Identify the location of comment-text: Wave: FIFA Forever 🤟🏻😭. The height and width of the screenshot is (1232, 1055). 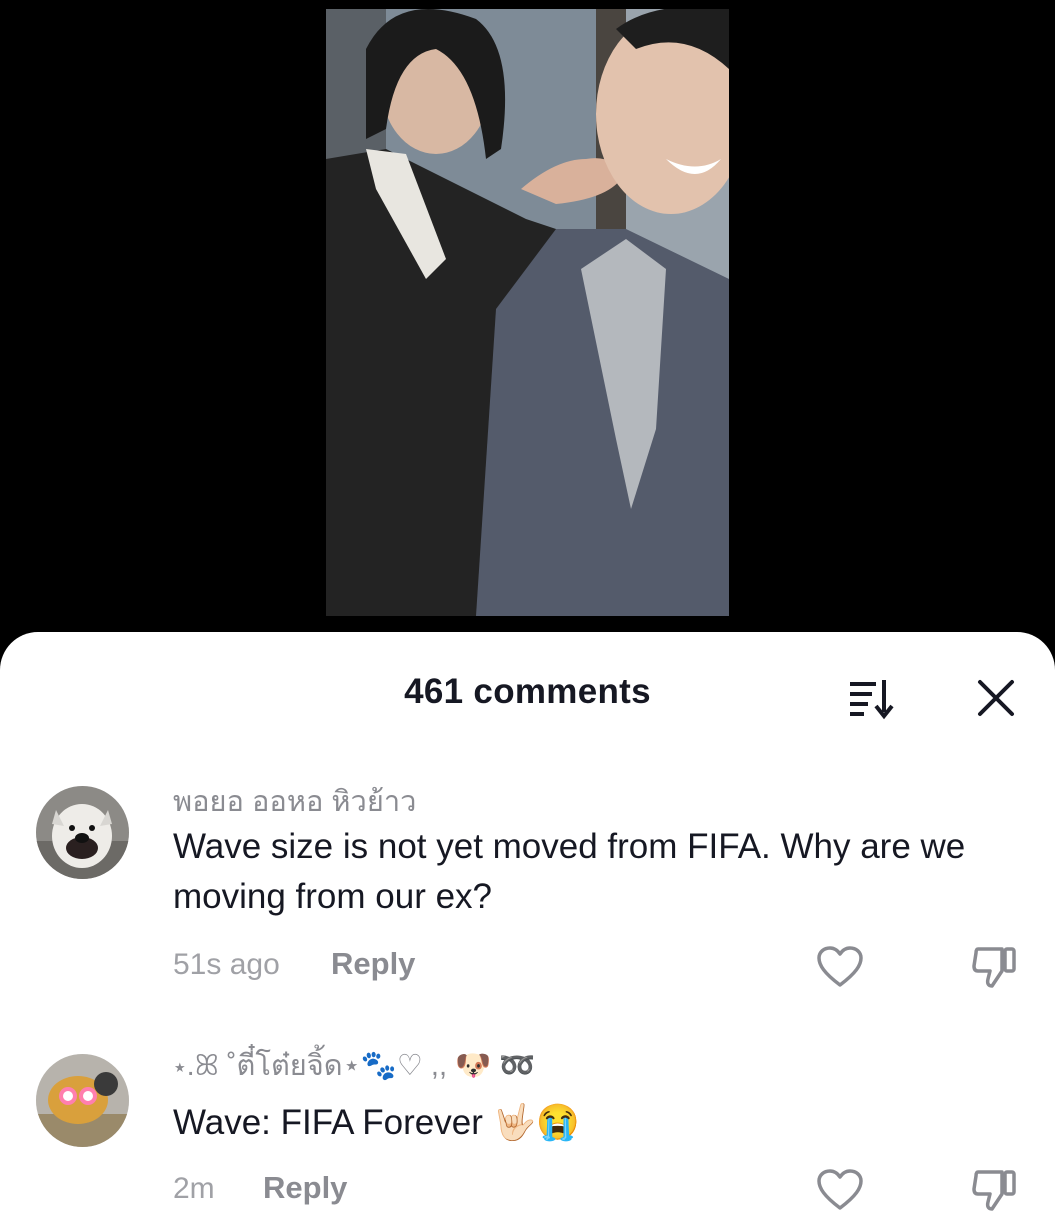
(376, 1122).